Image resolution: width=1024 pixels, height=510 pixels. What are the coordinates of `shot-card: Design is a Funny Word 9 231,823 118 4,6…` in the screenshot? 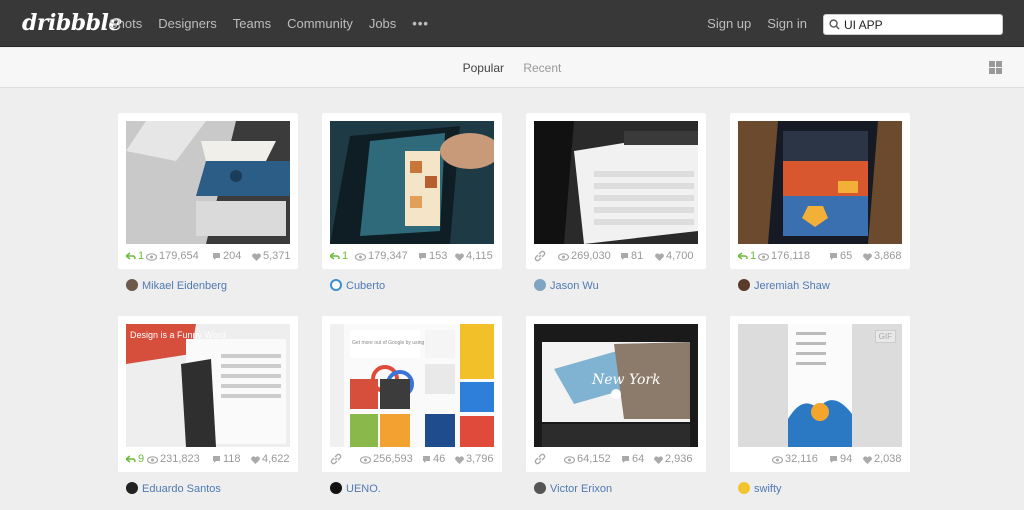 It's located at (208, 394).